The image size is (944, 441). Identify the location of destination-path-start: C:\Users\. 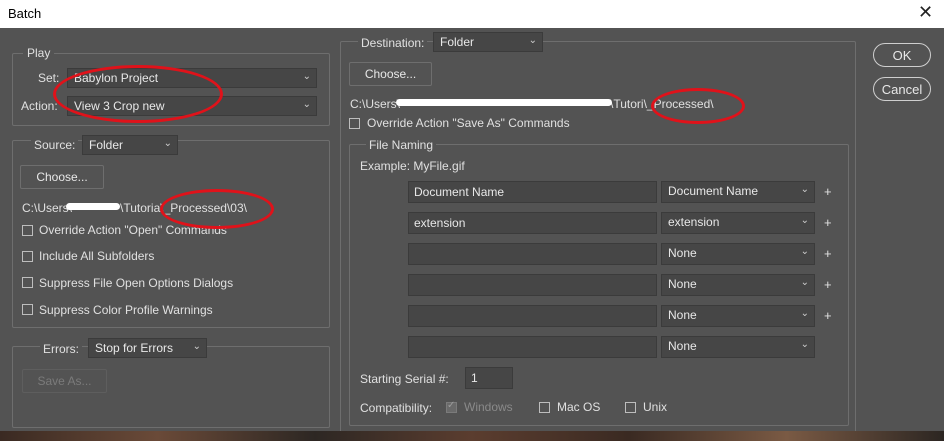
(375, 104).